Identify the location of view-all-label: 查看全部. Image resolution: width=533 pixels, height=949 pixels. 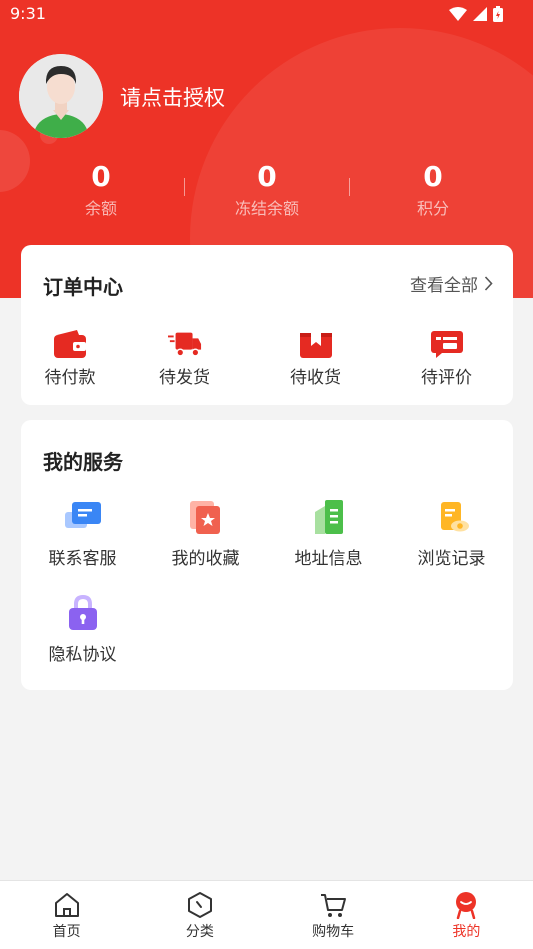
(444, 286).